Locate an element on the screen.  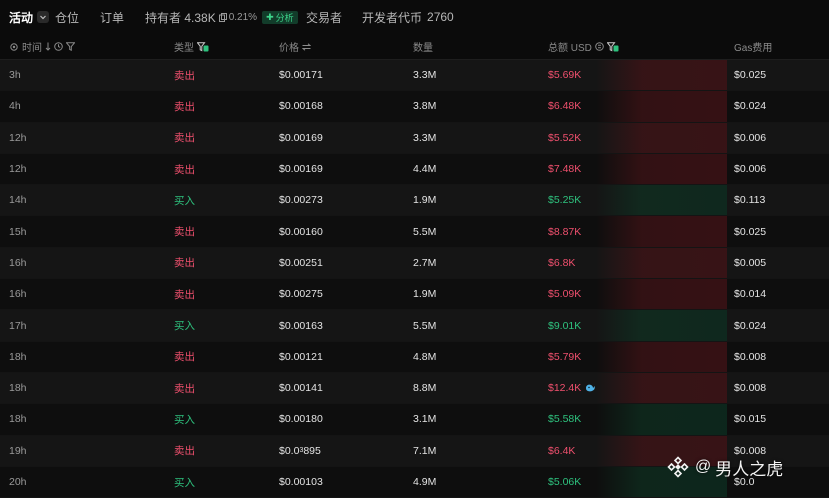
header-total: 总额 USD is located at coordinates (583, 46).